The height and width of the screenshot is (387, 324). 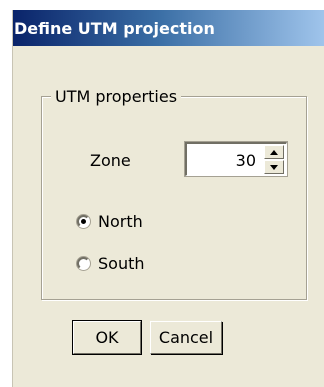 What do you see at coordinates (121, 263) in the screenshot?
I see `south-radio-label: South` at bounding box center [121, 263].